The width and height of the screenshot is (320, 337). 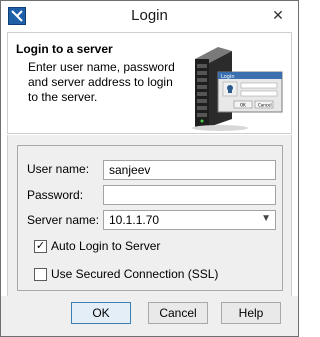 I want to click on username-label: User name:, so click(x=58, y=169).